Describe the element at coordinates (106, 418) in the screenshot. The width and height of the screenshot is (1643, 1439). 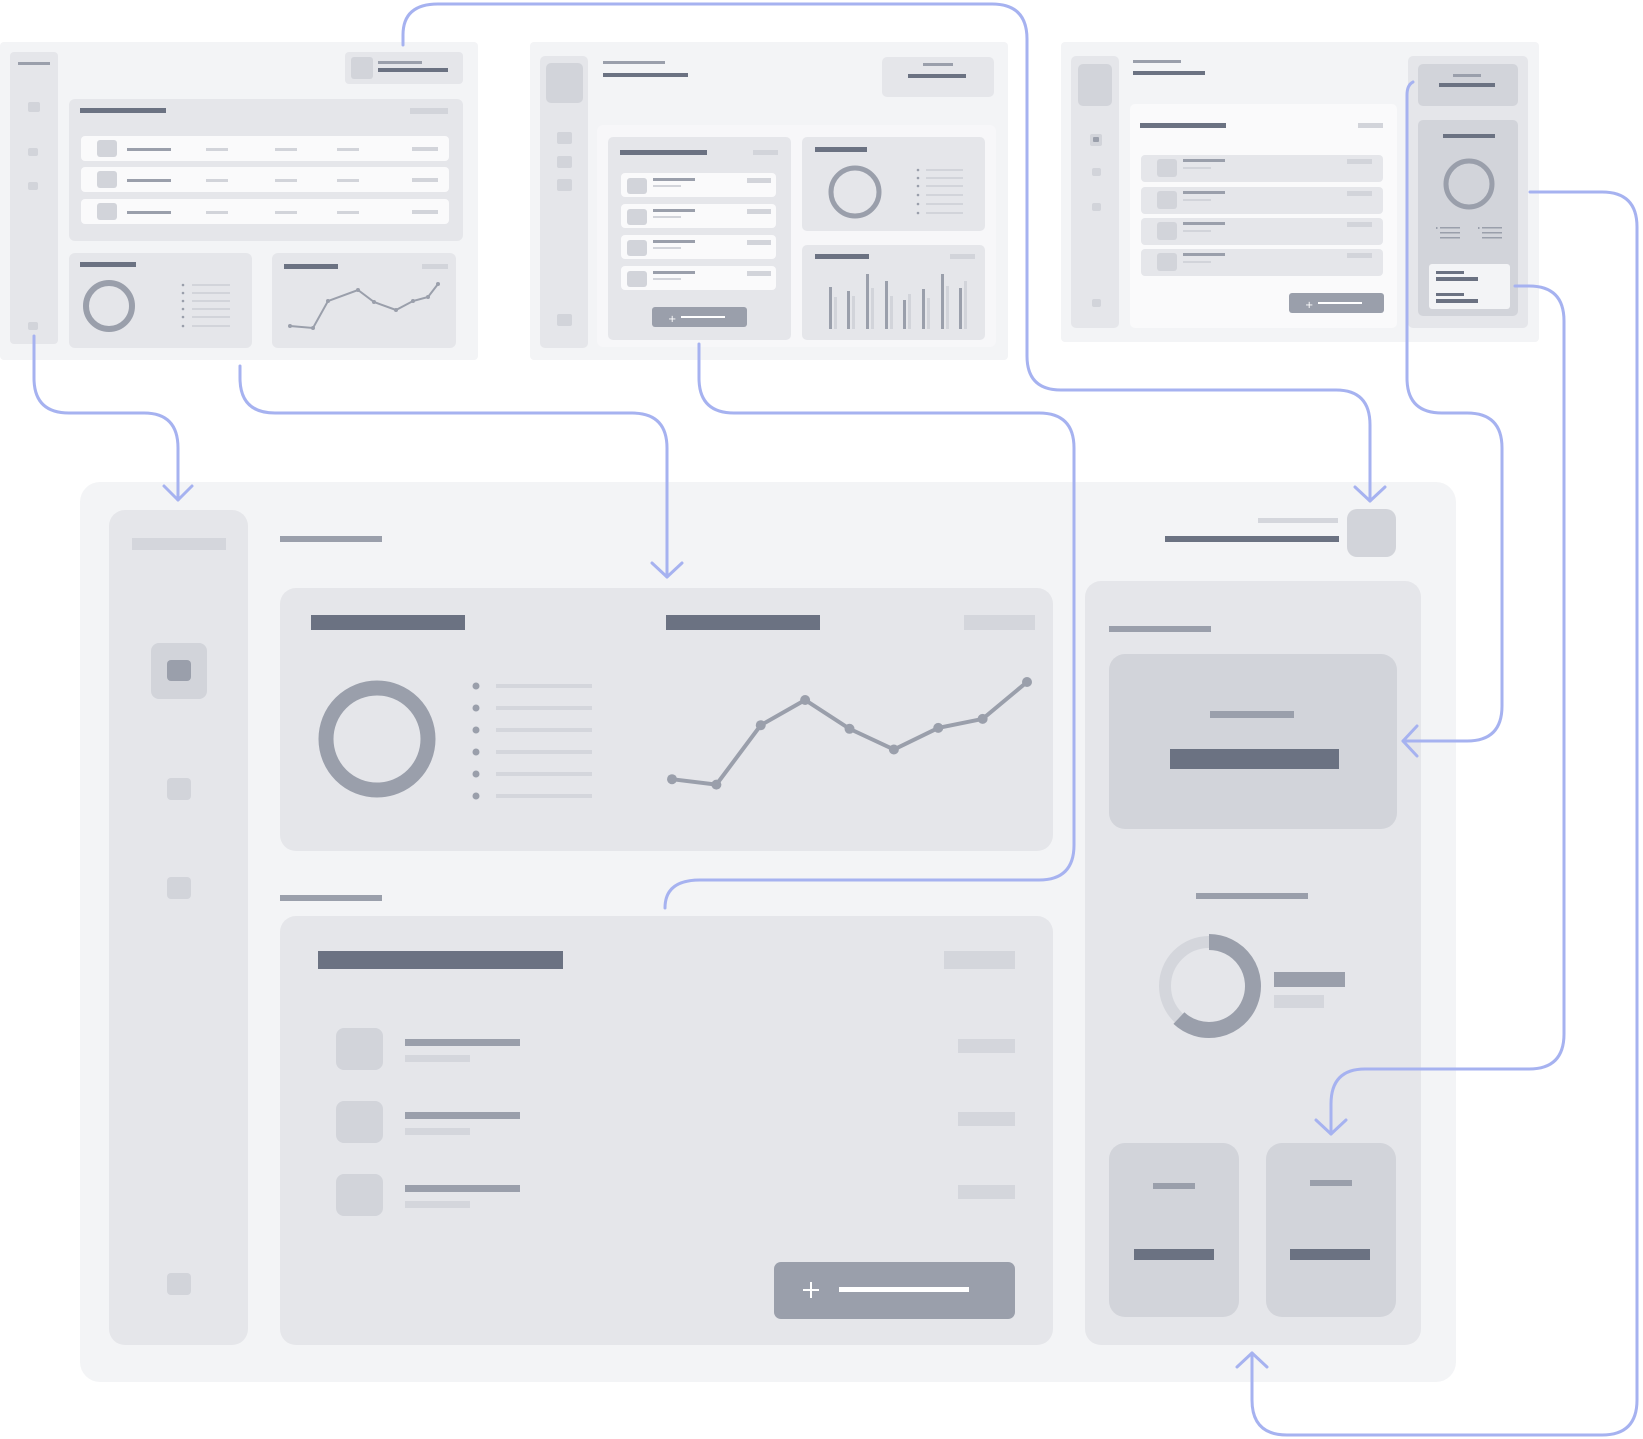
I see `connector-sidebar` at that location.